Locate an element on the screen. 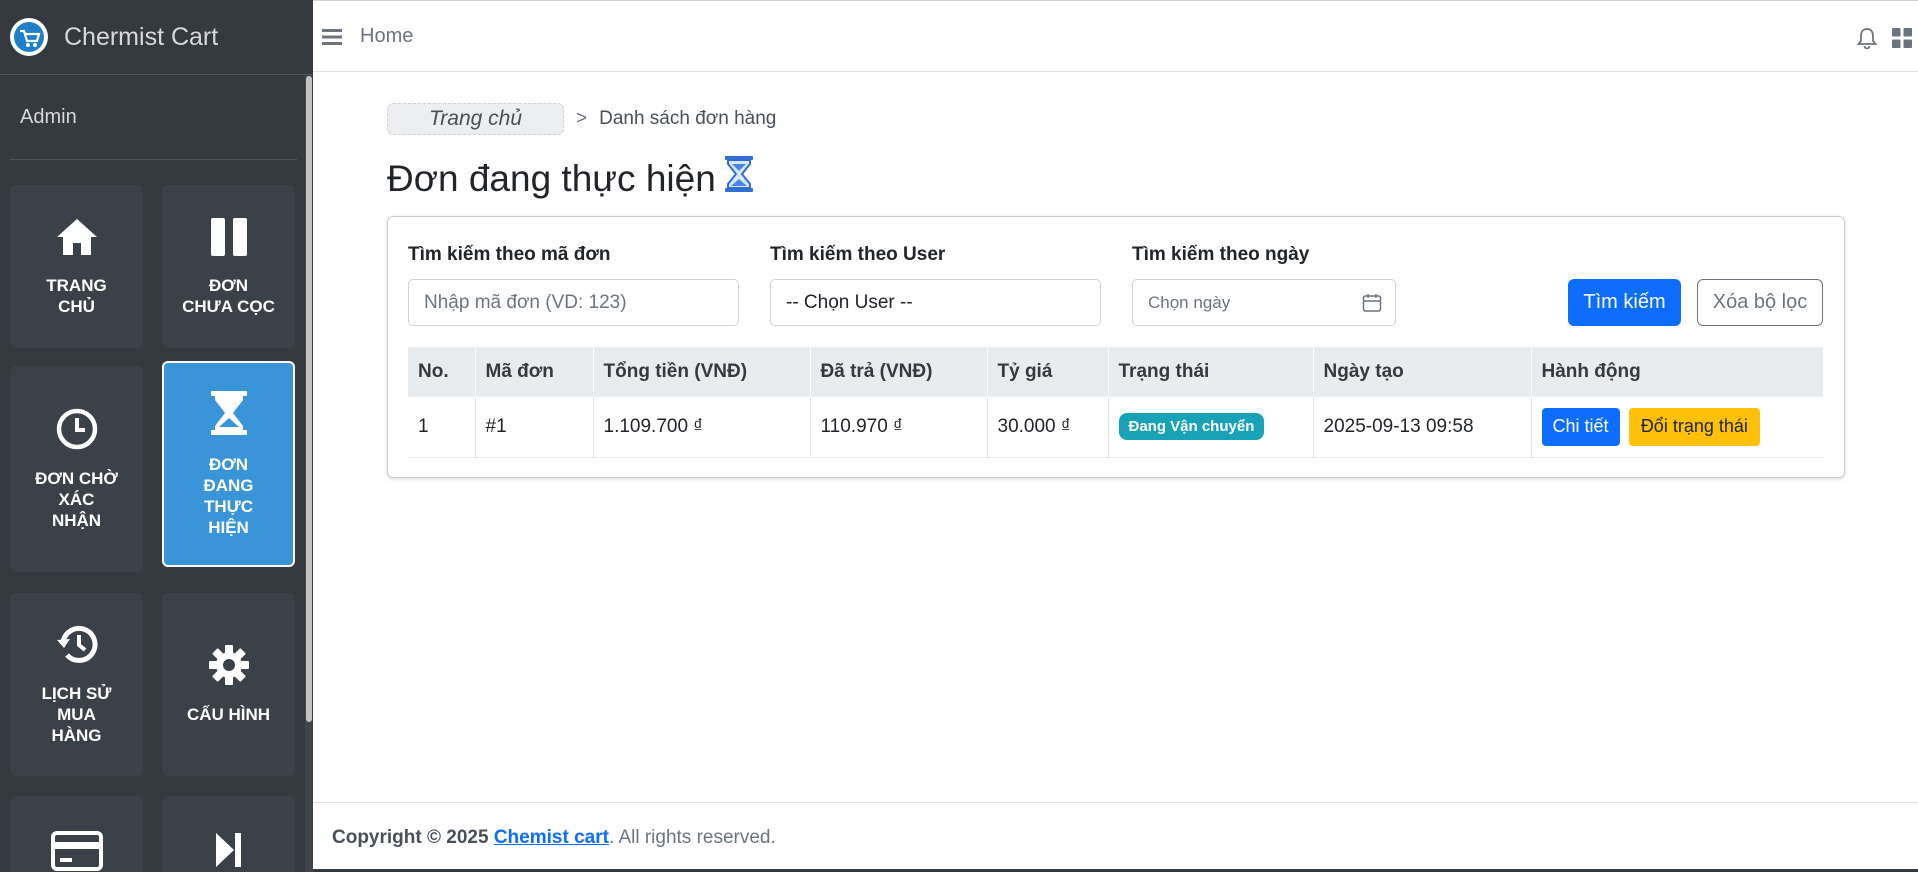 The height and width of the screenshot is (872, 1918). hamburger-menu-icon is located at coordinates (332, 39).